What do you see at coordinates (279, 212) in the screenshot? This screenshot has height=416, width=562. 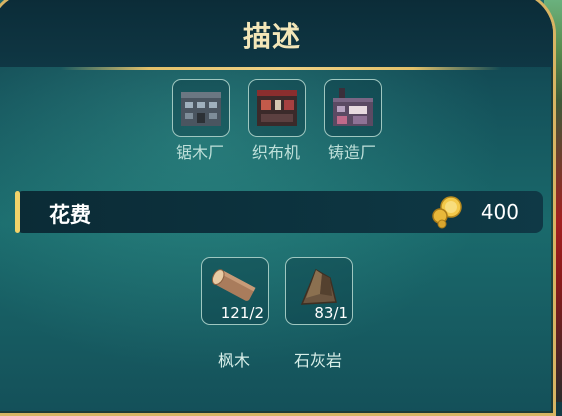 I see `cost-bar: 花费 400` at bounding box center [279, 212].